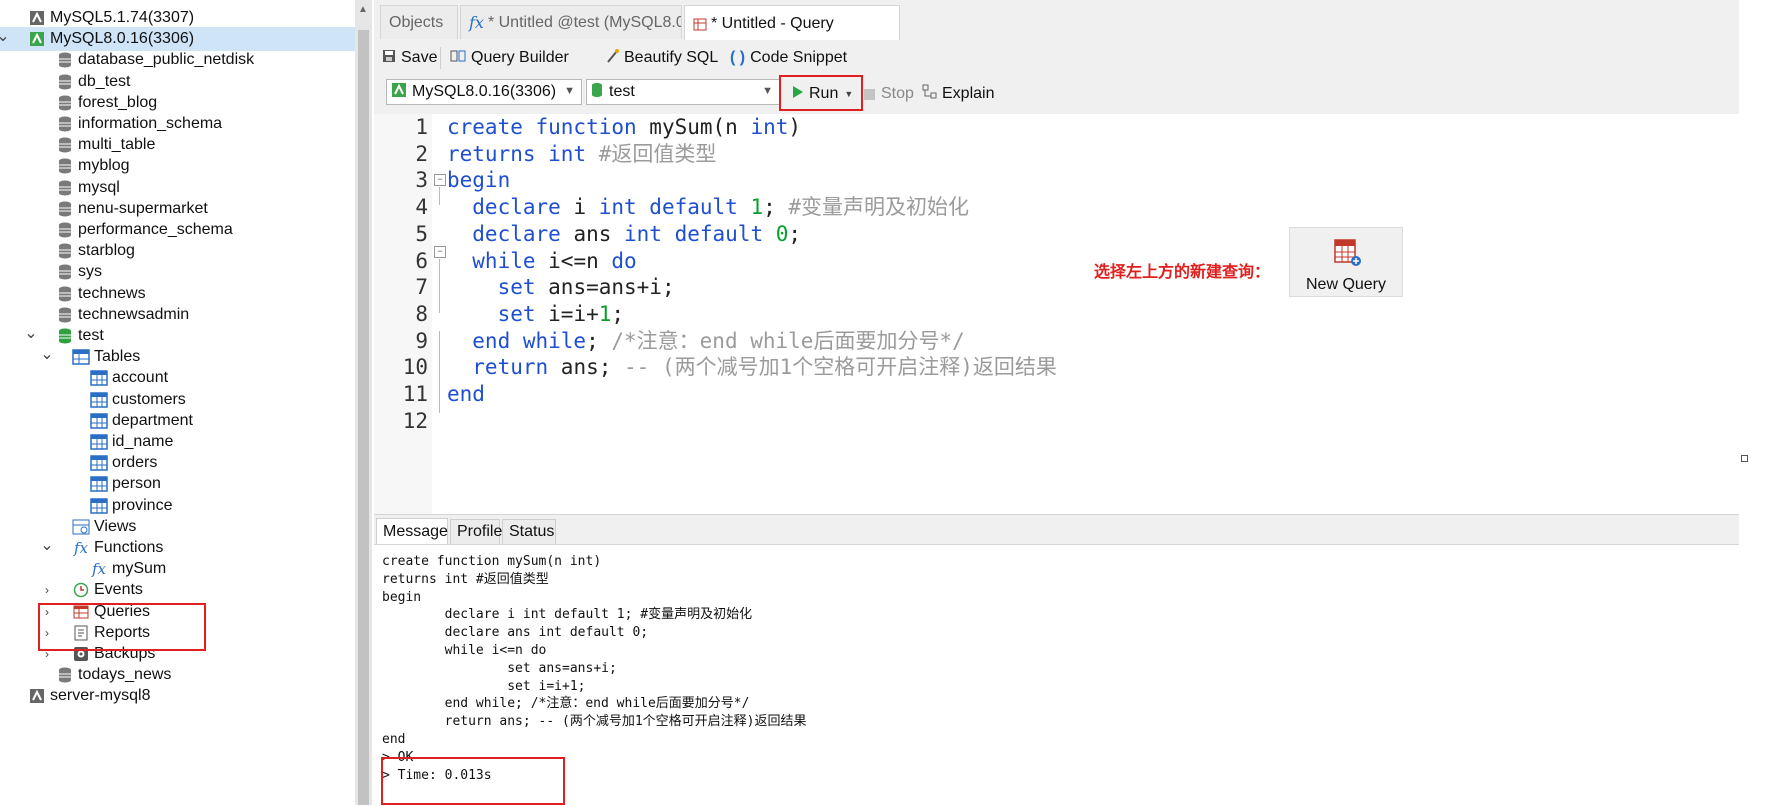  I want to click on scroll-thumb, so click(363, 417).